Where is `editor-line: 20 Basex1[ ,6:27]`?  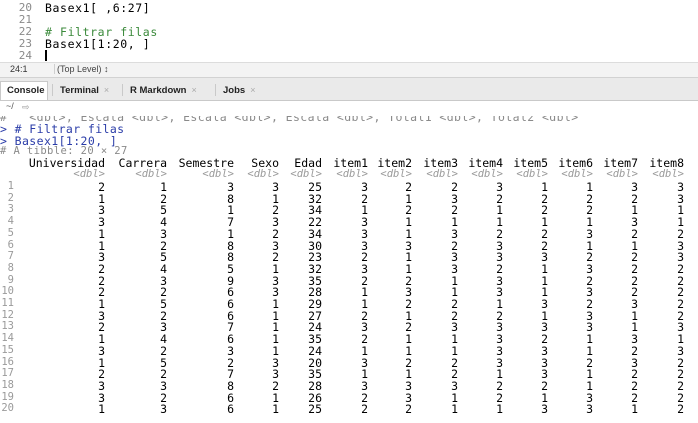 editor-line: 20 Basex1[ ,6:27] is located at coordinates (349, 8).